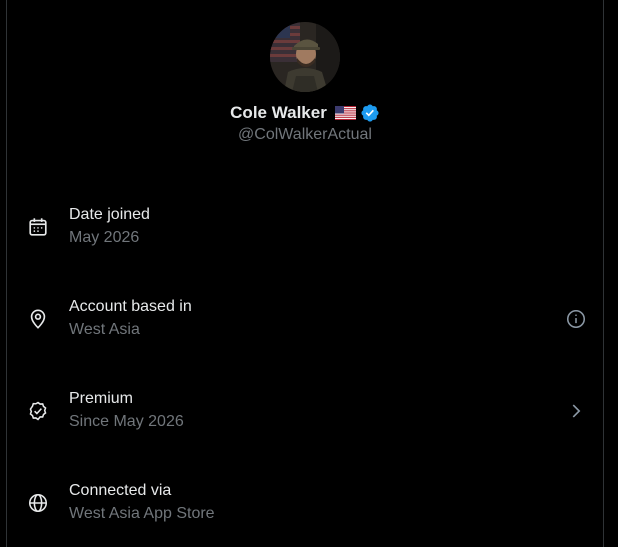 The height and width of the screenshot is (547, 618). Describe the element at coordinates (305, 411) in the screenshot. I see `premium-row: Premium Since May 2026` at that location.